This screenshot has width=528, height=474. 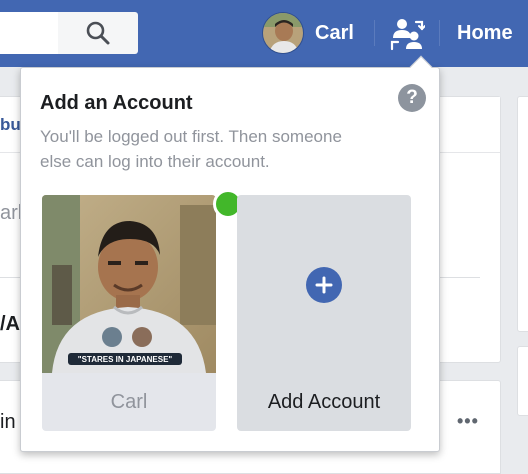 I want to click on plus-icon, so click(x=324, y=285).